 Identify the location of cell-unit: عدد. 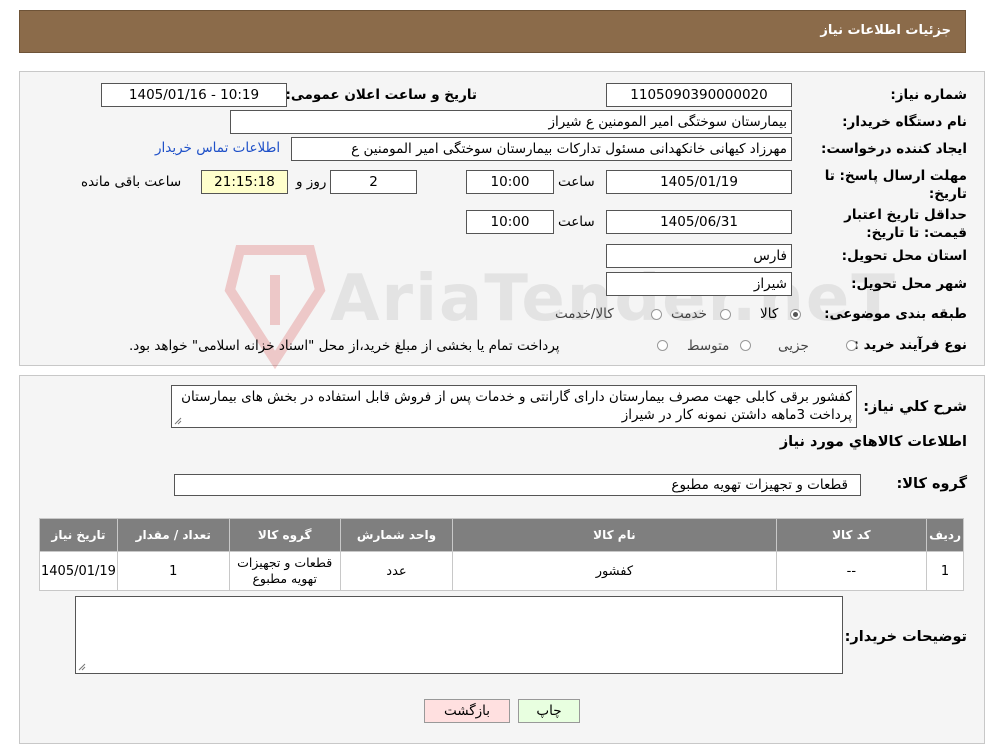
(396, 571).